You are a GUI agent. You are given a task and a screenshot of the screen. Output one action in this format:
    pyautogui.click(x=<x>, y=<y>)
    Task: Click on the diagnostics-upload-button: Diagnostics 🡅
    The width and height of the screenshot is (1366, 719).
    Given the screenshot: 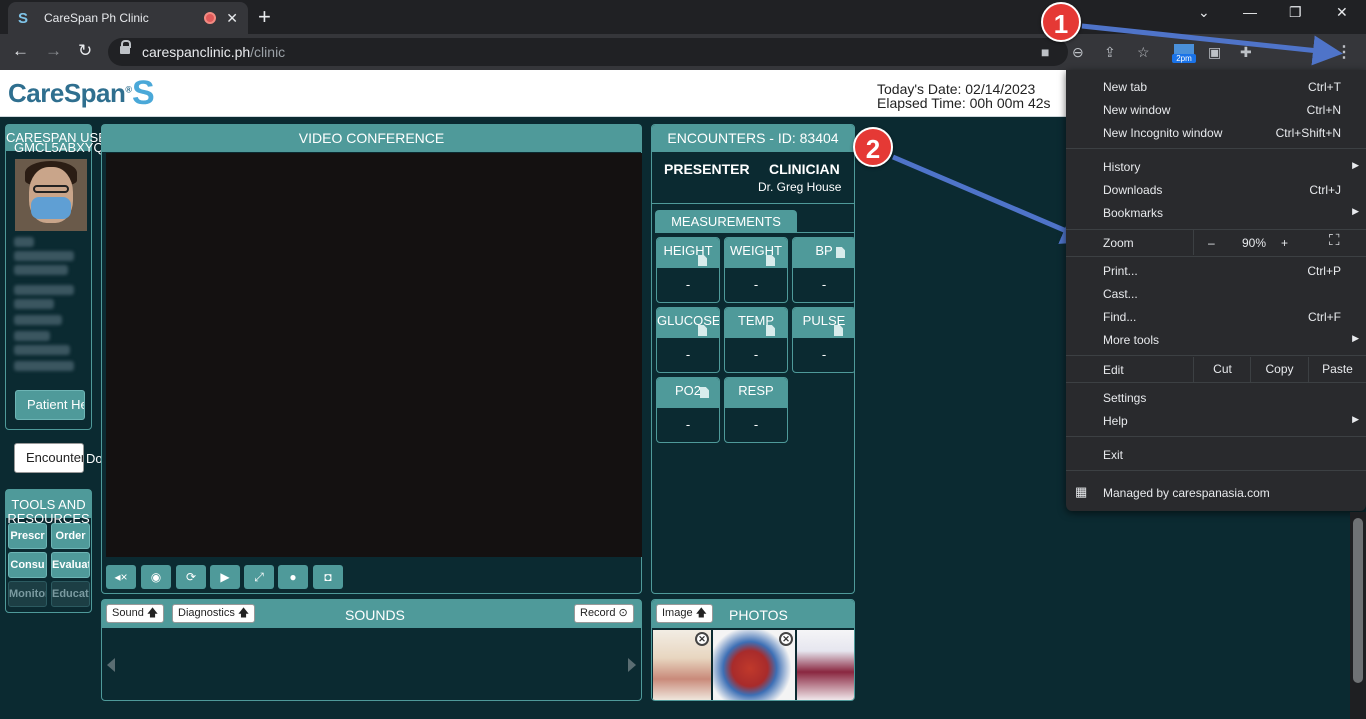 What is the action you would take?
    pyautogui.click(x=214, y=613)
    